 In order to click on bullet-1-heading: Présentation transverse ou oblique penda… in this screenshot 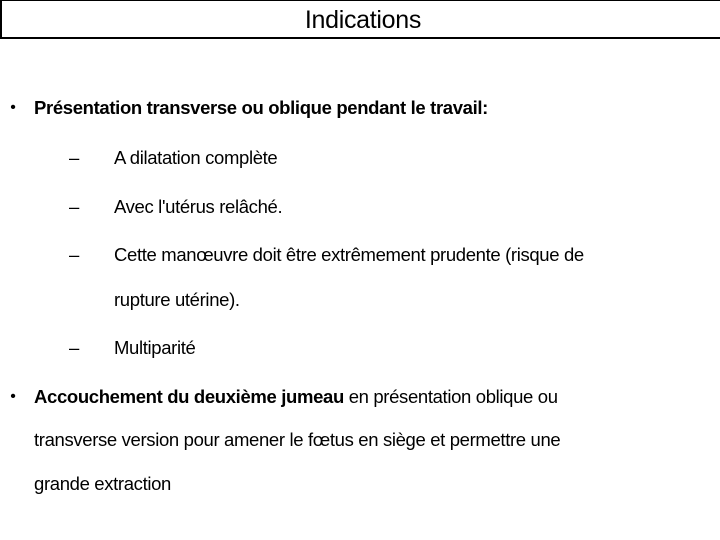, I will do `click(261, 107)`.